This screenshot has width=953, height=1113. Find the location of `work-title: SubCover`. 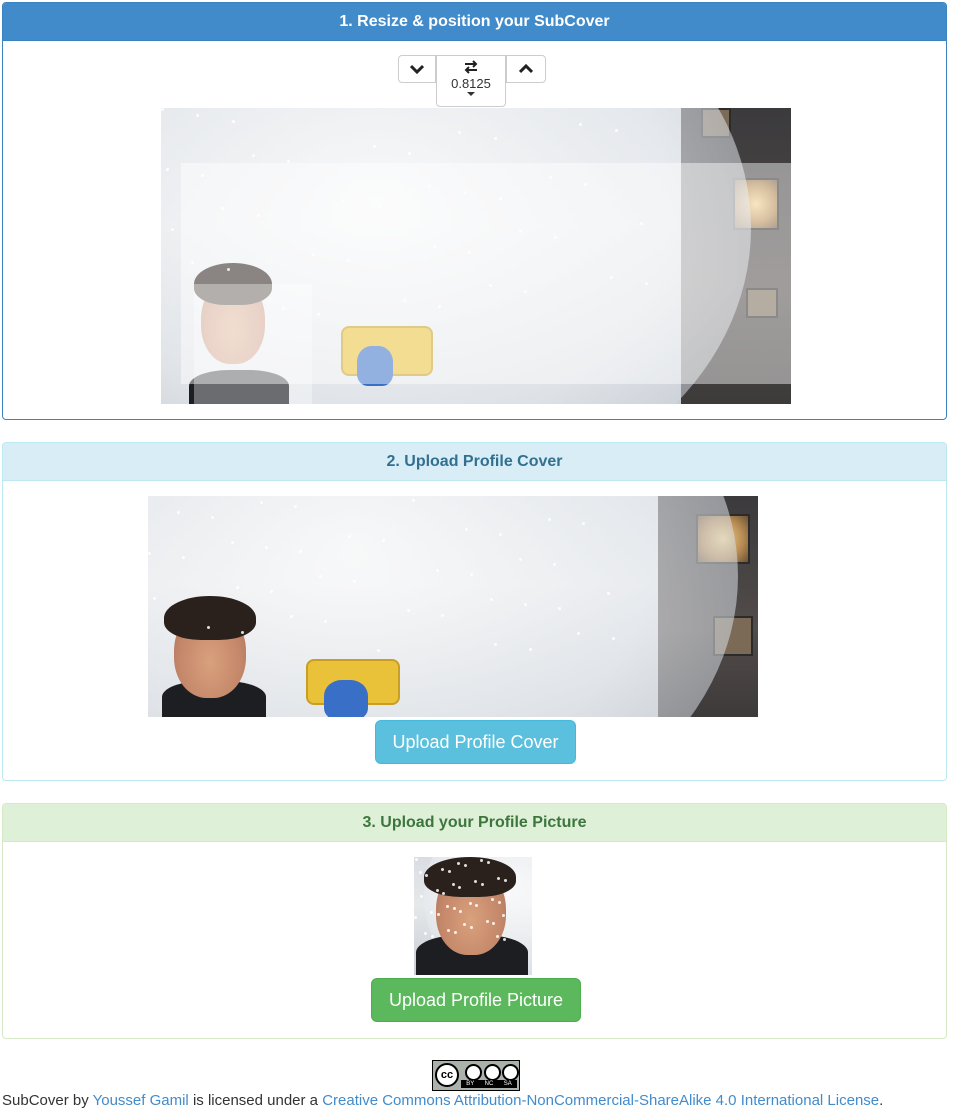

work-title: SubCover is located at coordinates (35, 1100).